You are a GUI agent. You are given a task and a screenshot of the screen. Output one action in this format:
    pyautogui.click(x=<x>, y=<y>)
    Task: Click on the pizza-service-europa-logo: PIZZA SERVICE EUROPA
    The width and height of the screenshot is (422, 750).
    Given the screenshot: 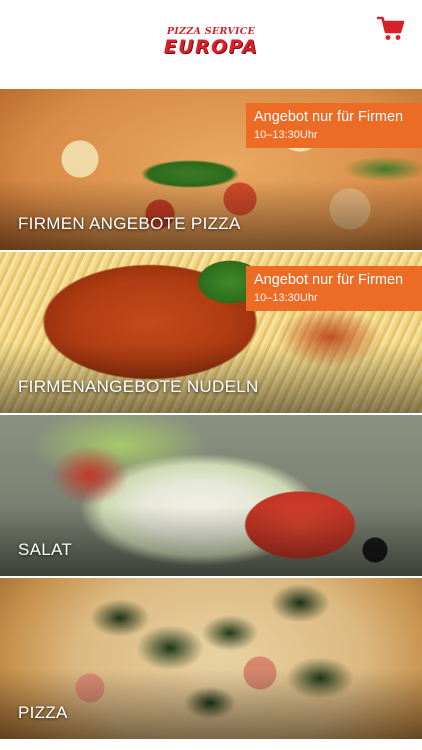 What is the action you would take?
    pyautogui.click(x=211, y=43)
    